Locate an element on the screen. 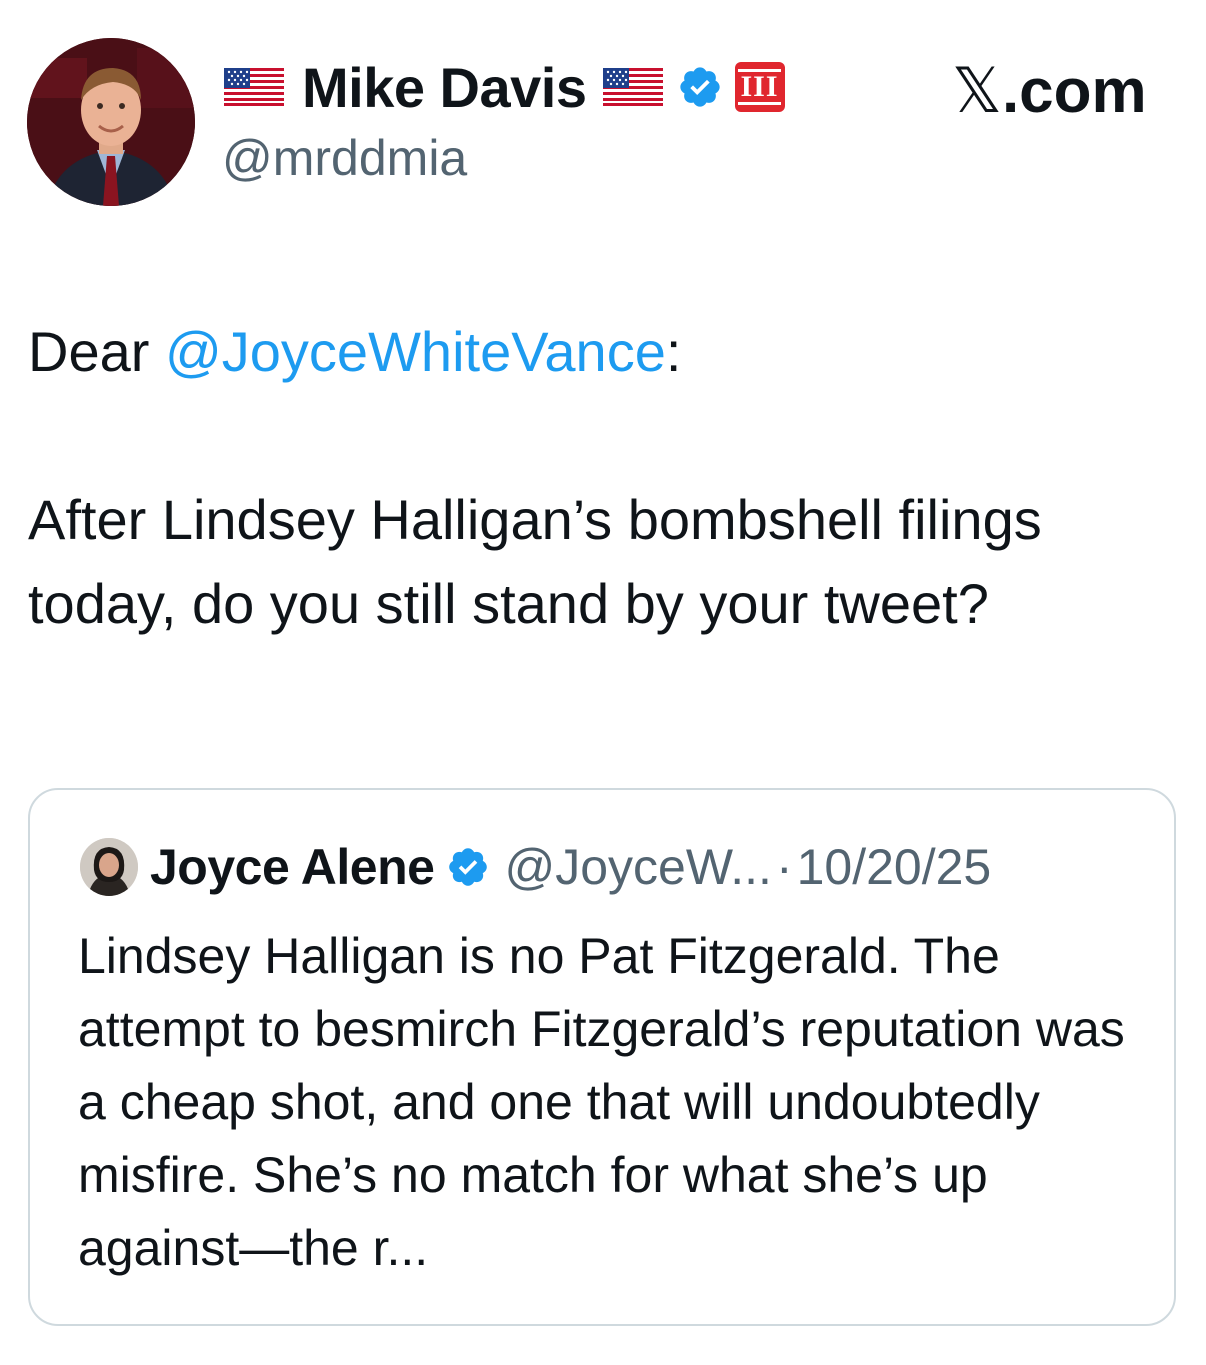 This screenshot has width=1206, height=1365. author-avatar-image is located at coordinates (111, 122).